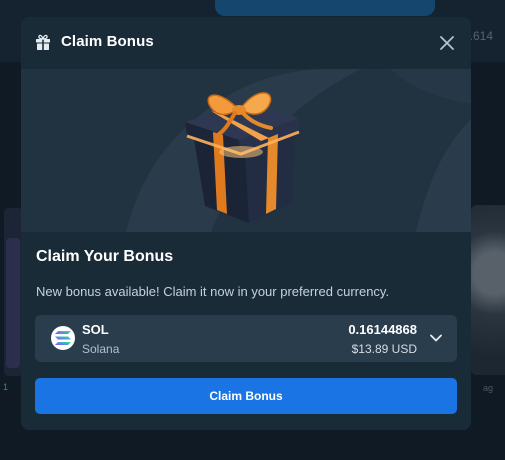  I want to click on background-card-text: ag, so click(487, 388).